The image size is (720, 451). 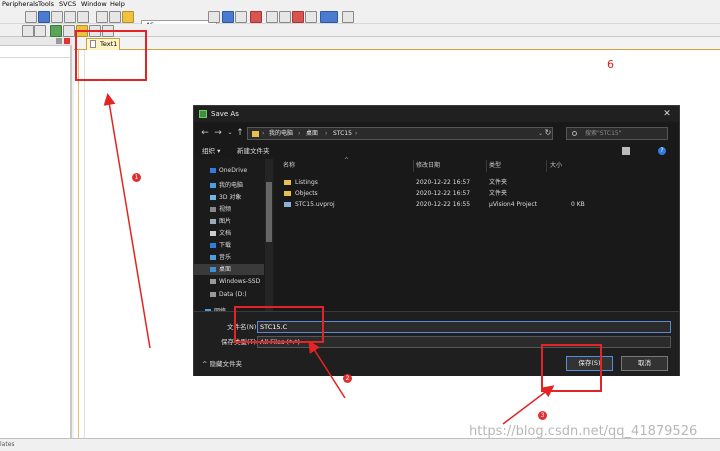 I want to click on watermark: https://blog.csdn.net/qq_41879526, so click(x=583, y=431).